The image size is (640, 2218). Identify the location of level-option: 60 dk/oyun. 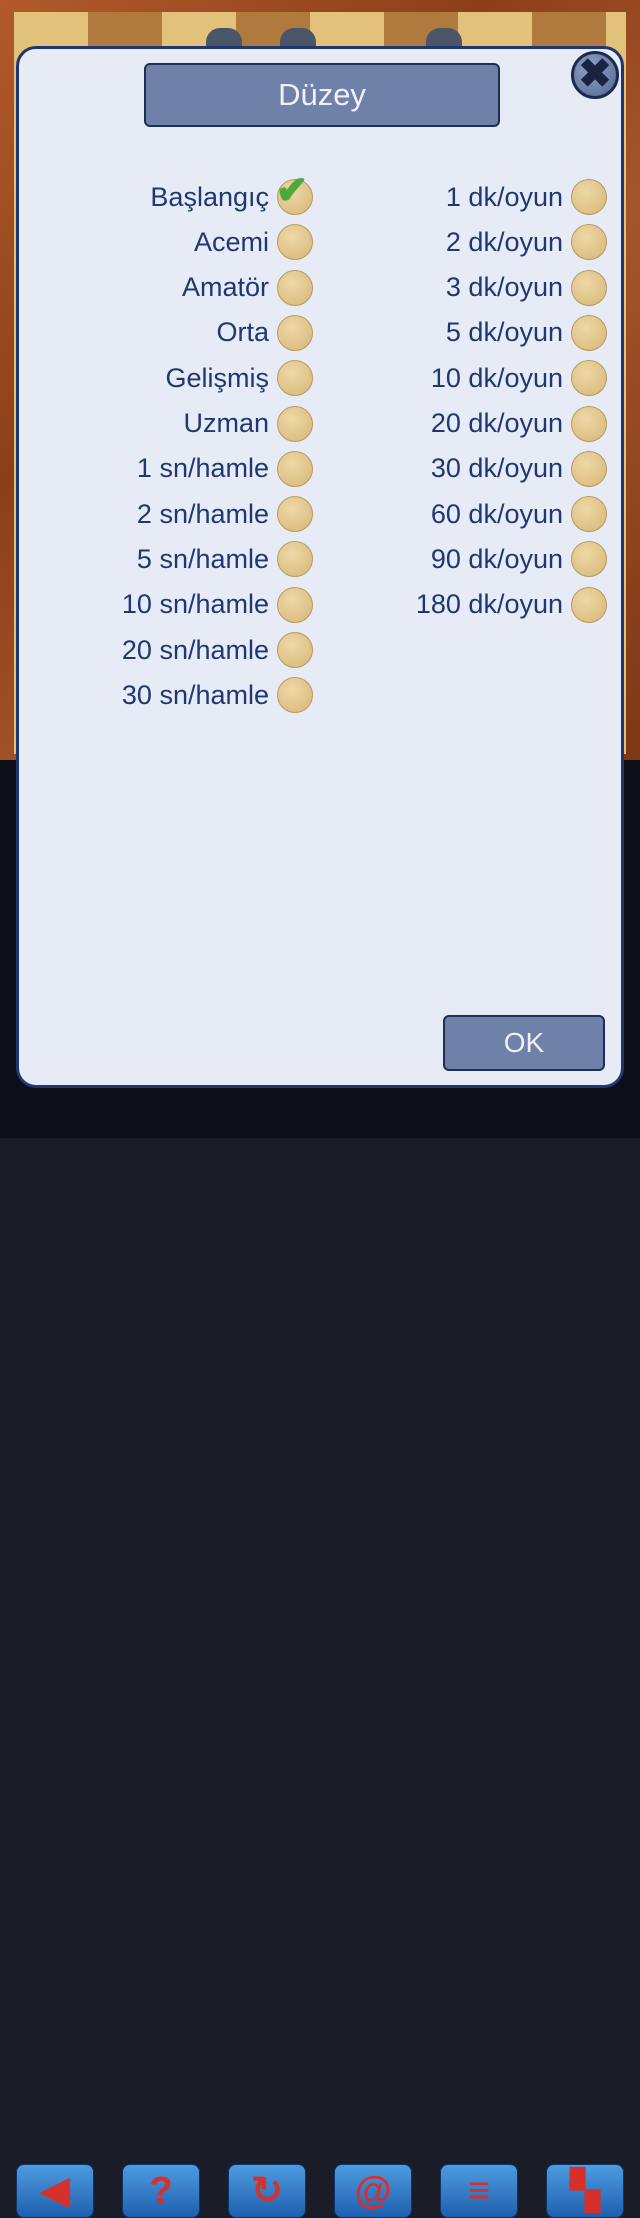
(468, 514).